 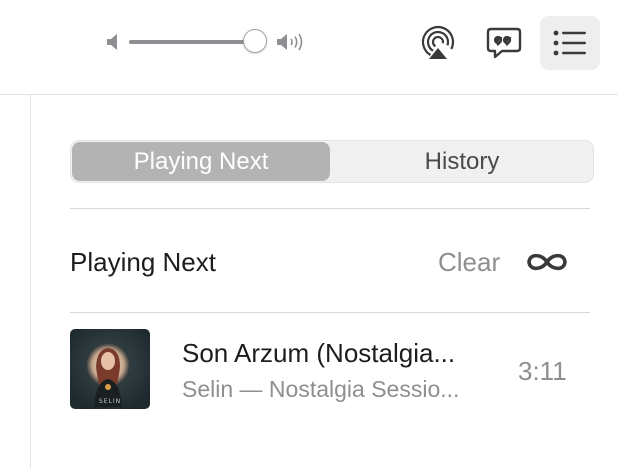 What do you see at coordinates (542, 371) in the screenshot?
I see `song-duration: 3:11` at bounding box center [542, 371].